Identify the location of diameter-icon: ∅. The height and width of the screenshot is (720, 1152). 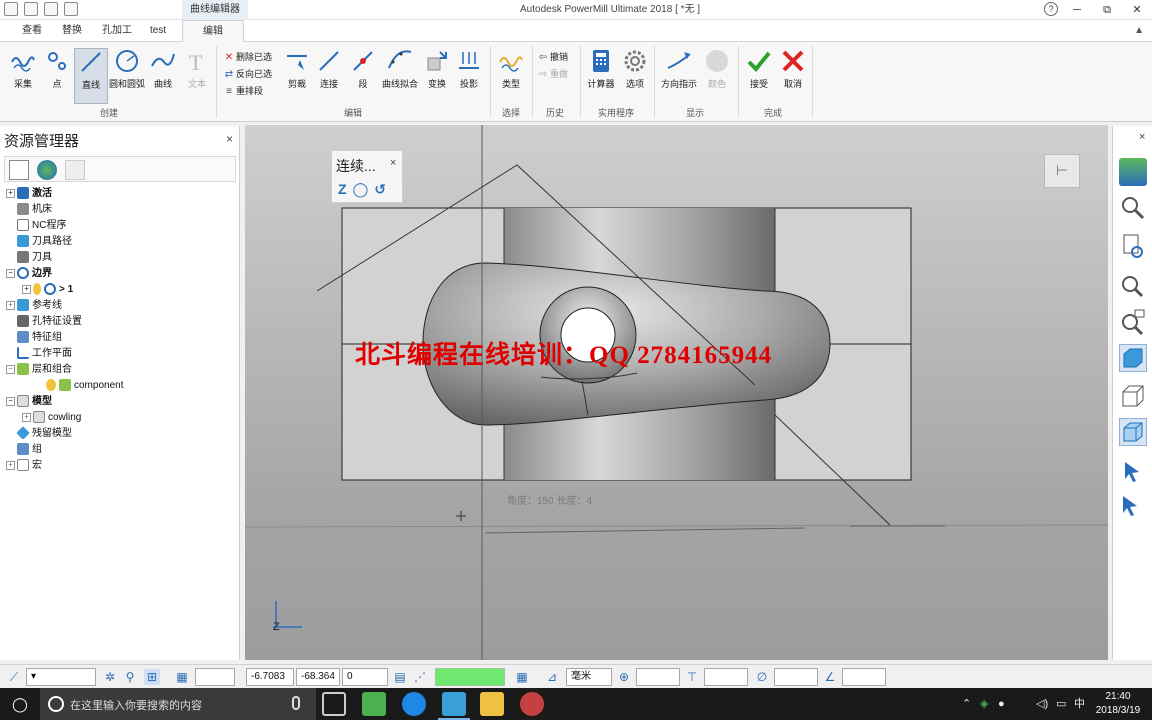
(762, 677).